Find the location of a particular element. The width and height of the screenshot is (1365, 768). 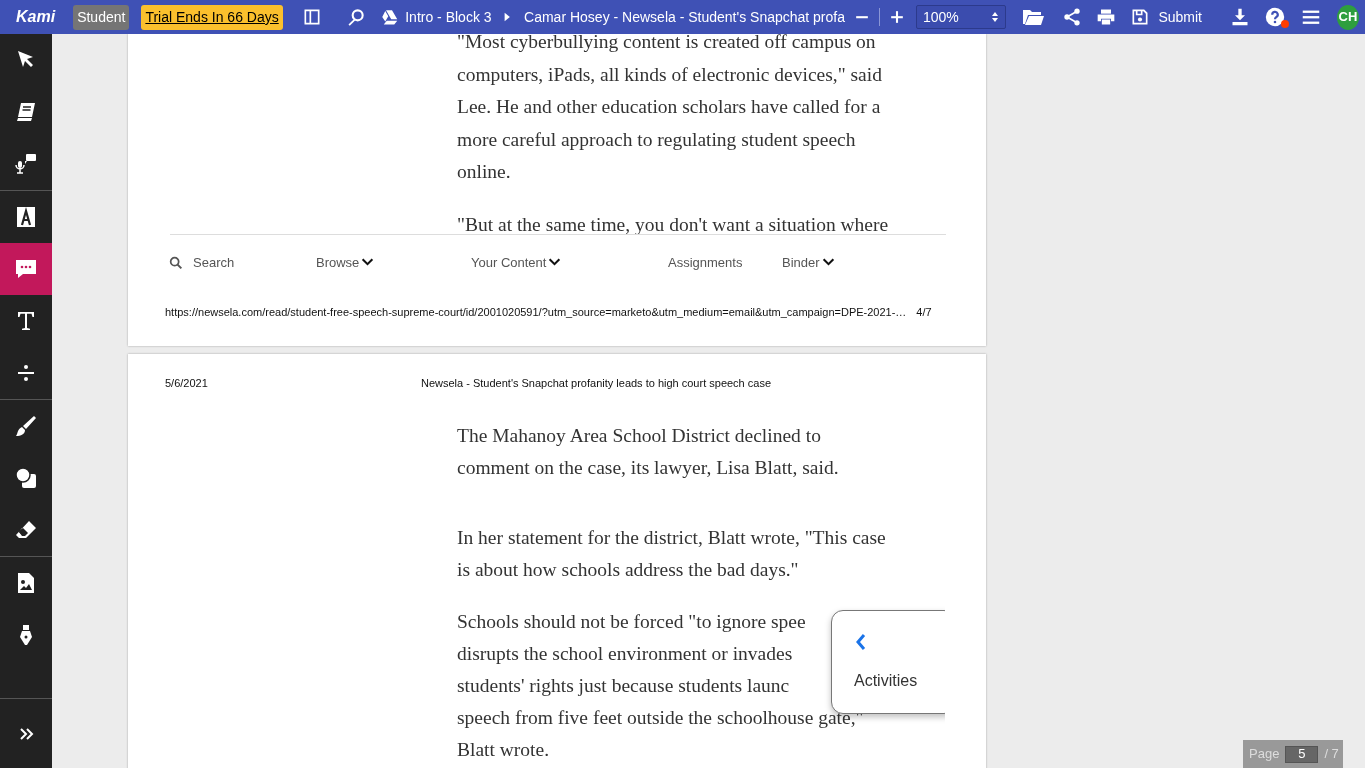

shapes-icon is located at coordinates (26, 478).